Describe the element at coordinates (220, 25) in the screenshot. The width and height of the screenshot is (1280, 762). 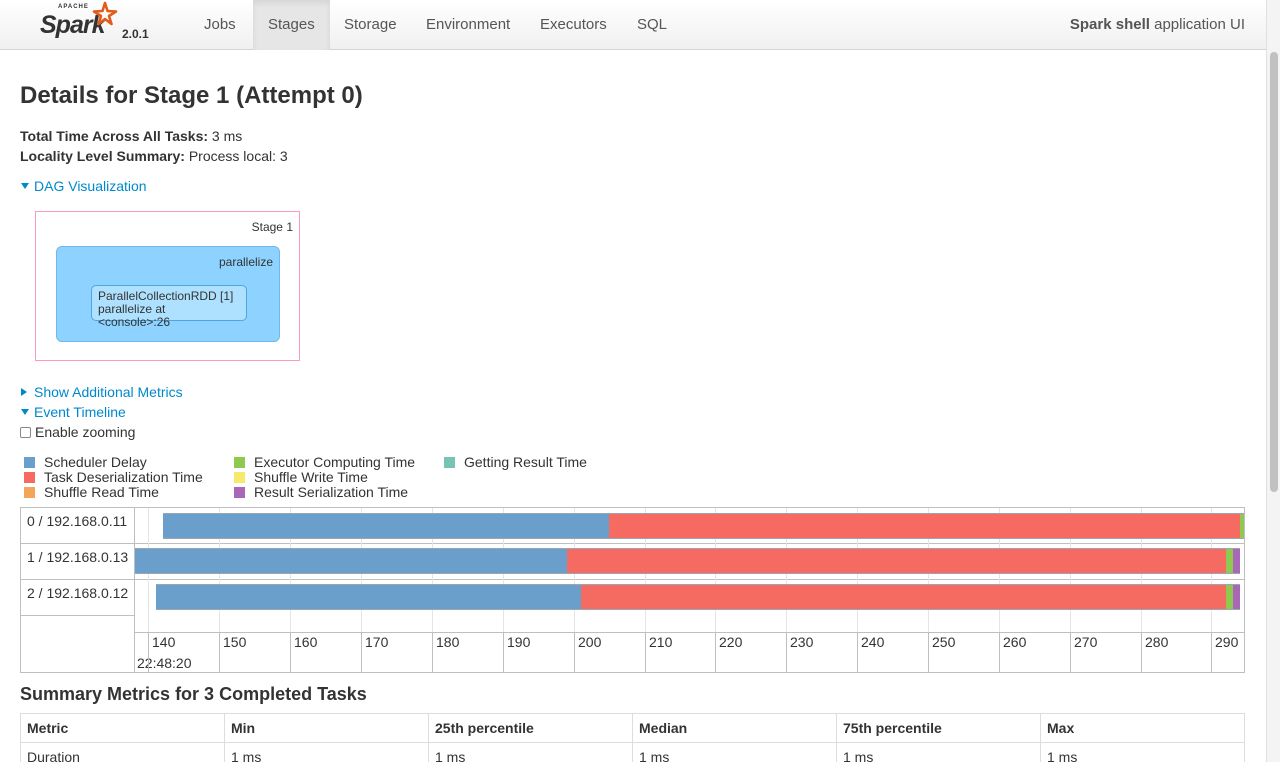
I see `tab-jobs: Jobs` at that location.